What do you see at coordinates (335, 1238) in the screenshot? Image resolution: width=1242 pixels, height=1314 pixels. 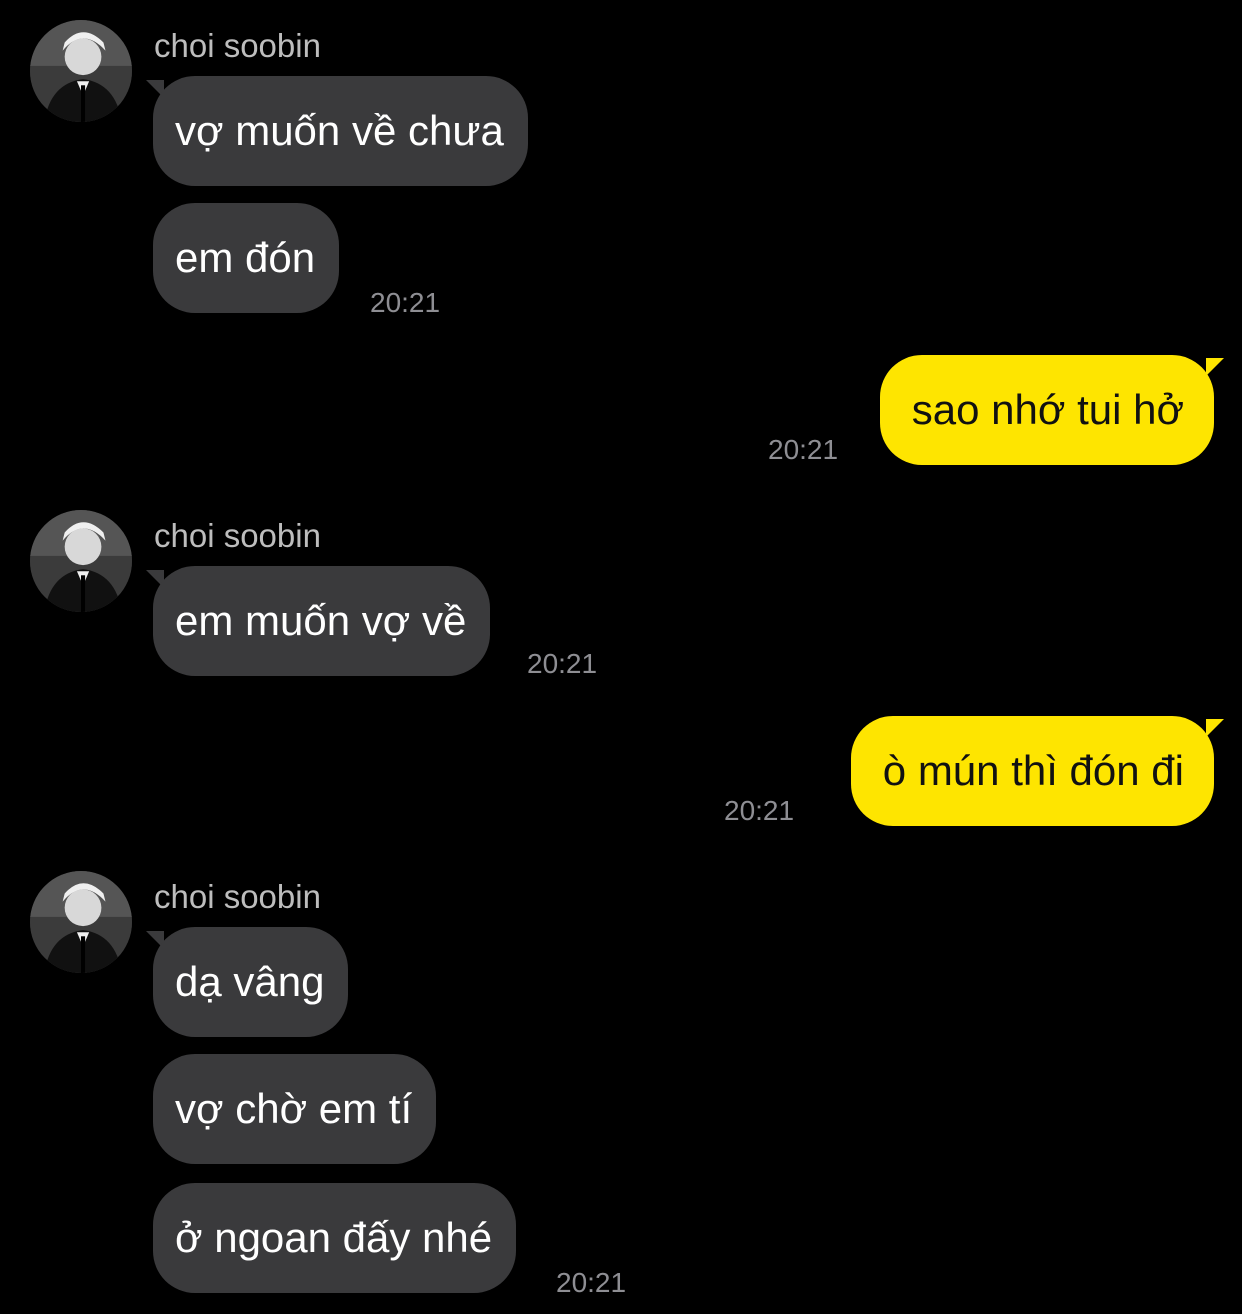 I see `message-bubble-incoming: ở ngoan đấy nhé` at bounding box center [335, 1238].